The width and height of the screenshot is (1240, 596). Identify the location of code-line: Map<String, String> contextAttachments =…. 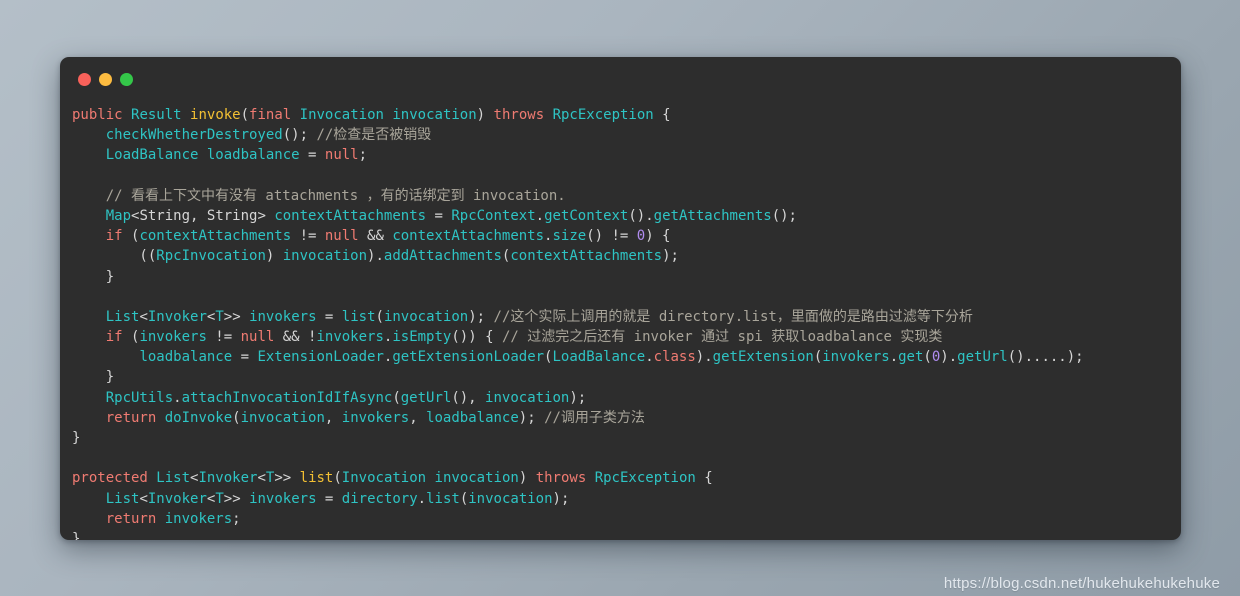
(626, 216).